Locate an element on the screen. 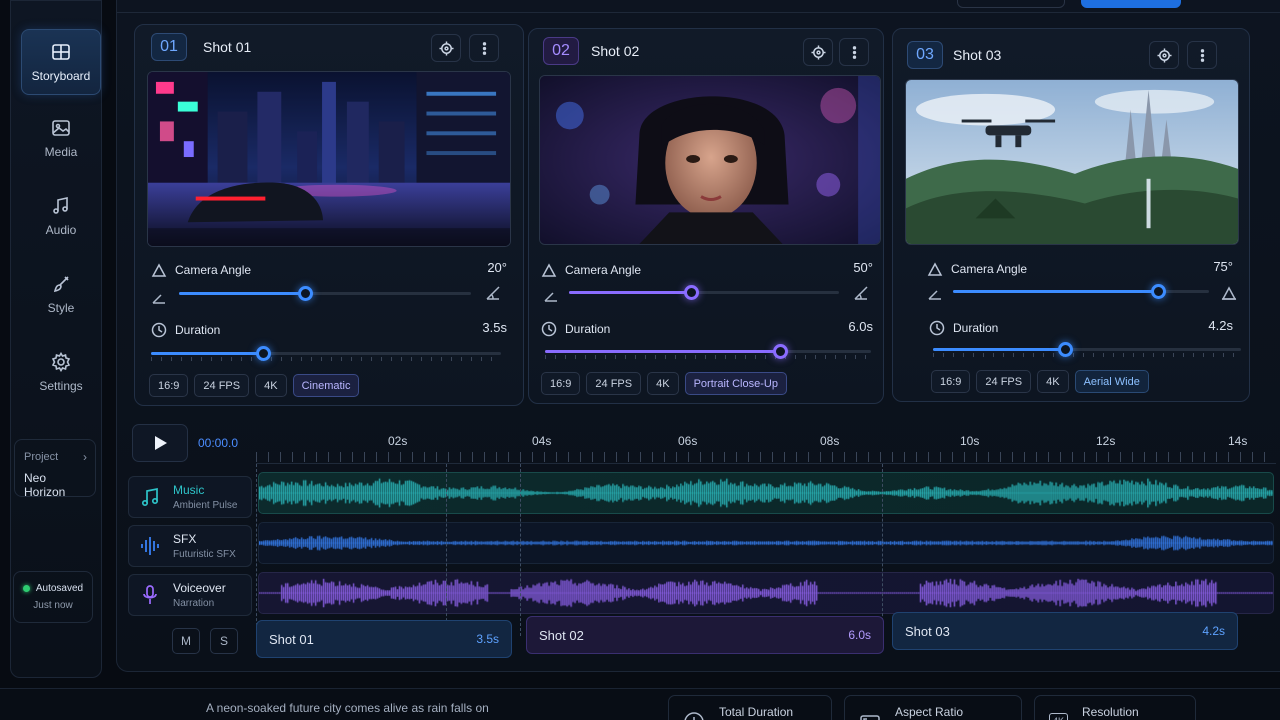 Image resolution: width=1280 pixels, height=720 pixels. ruler-label: 14s is located at coordinates (1238, 441).